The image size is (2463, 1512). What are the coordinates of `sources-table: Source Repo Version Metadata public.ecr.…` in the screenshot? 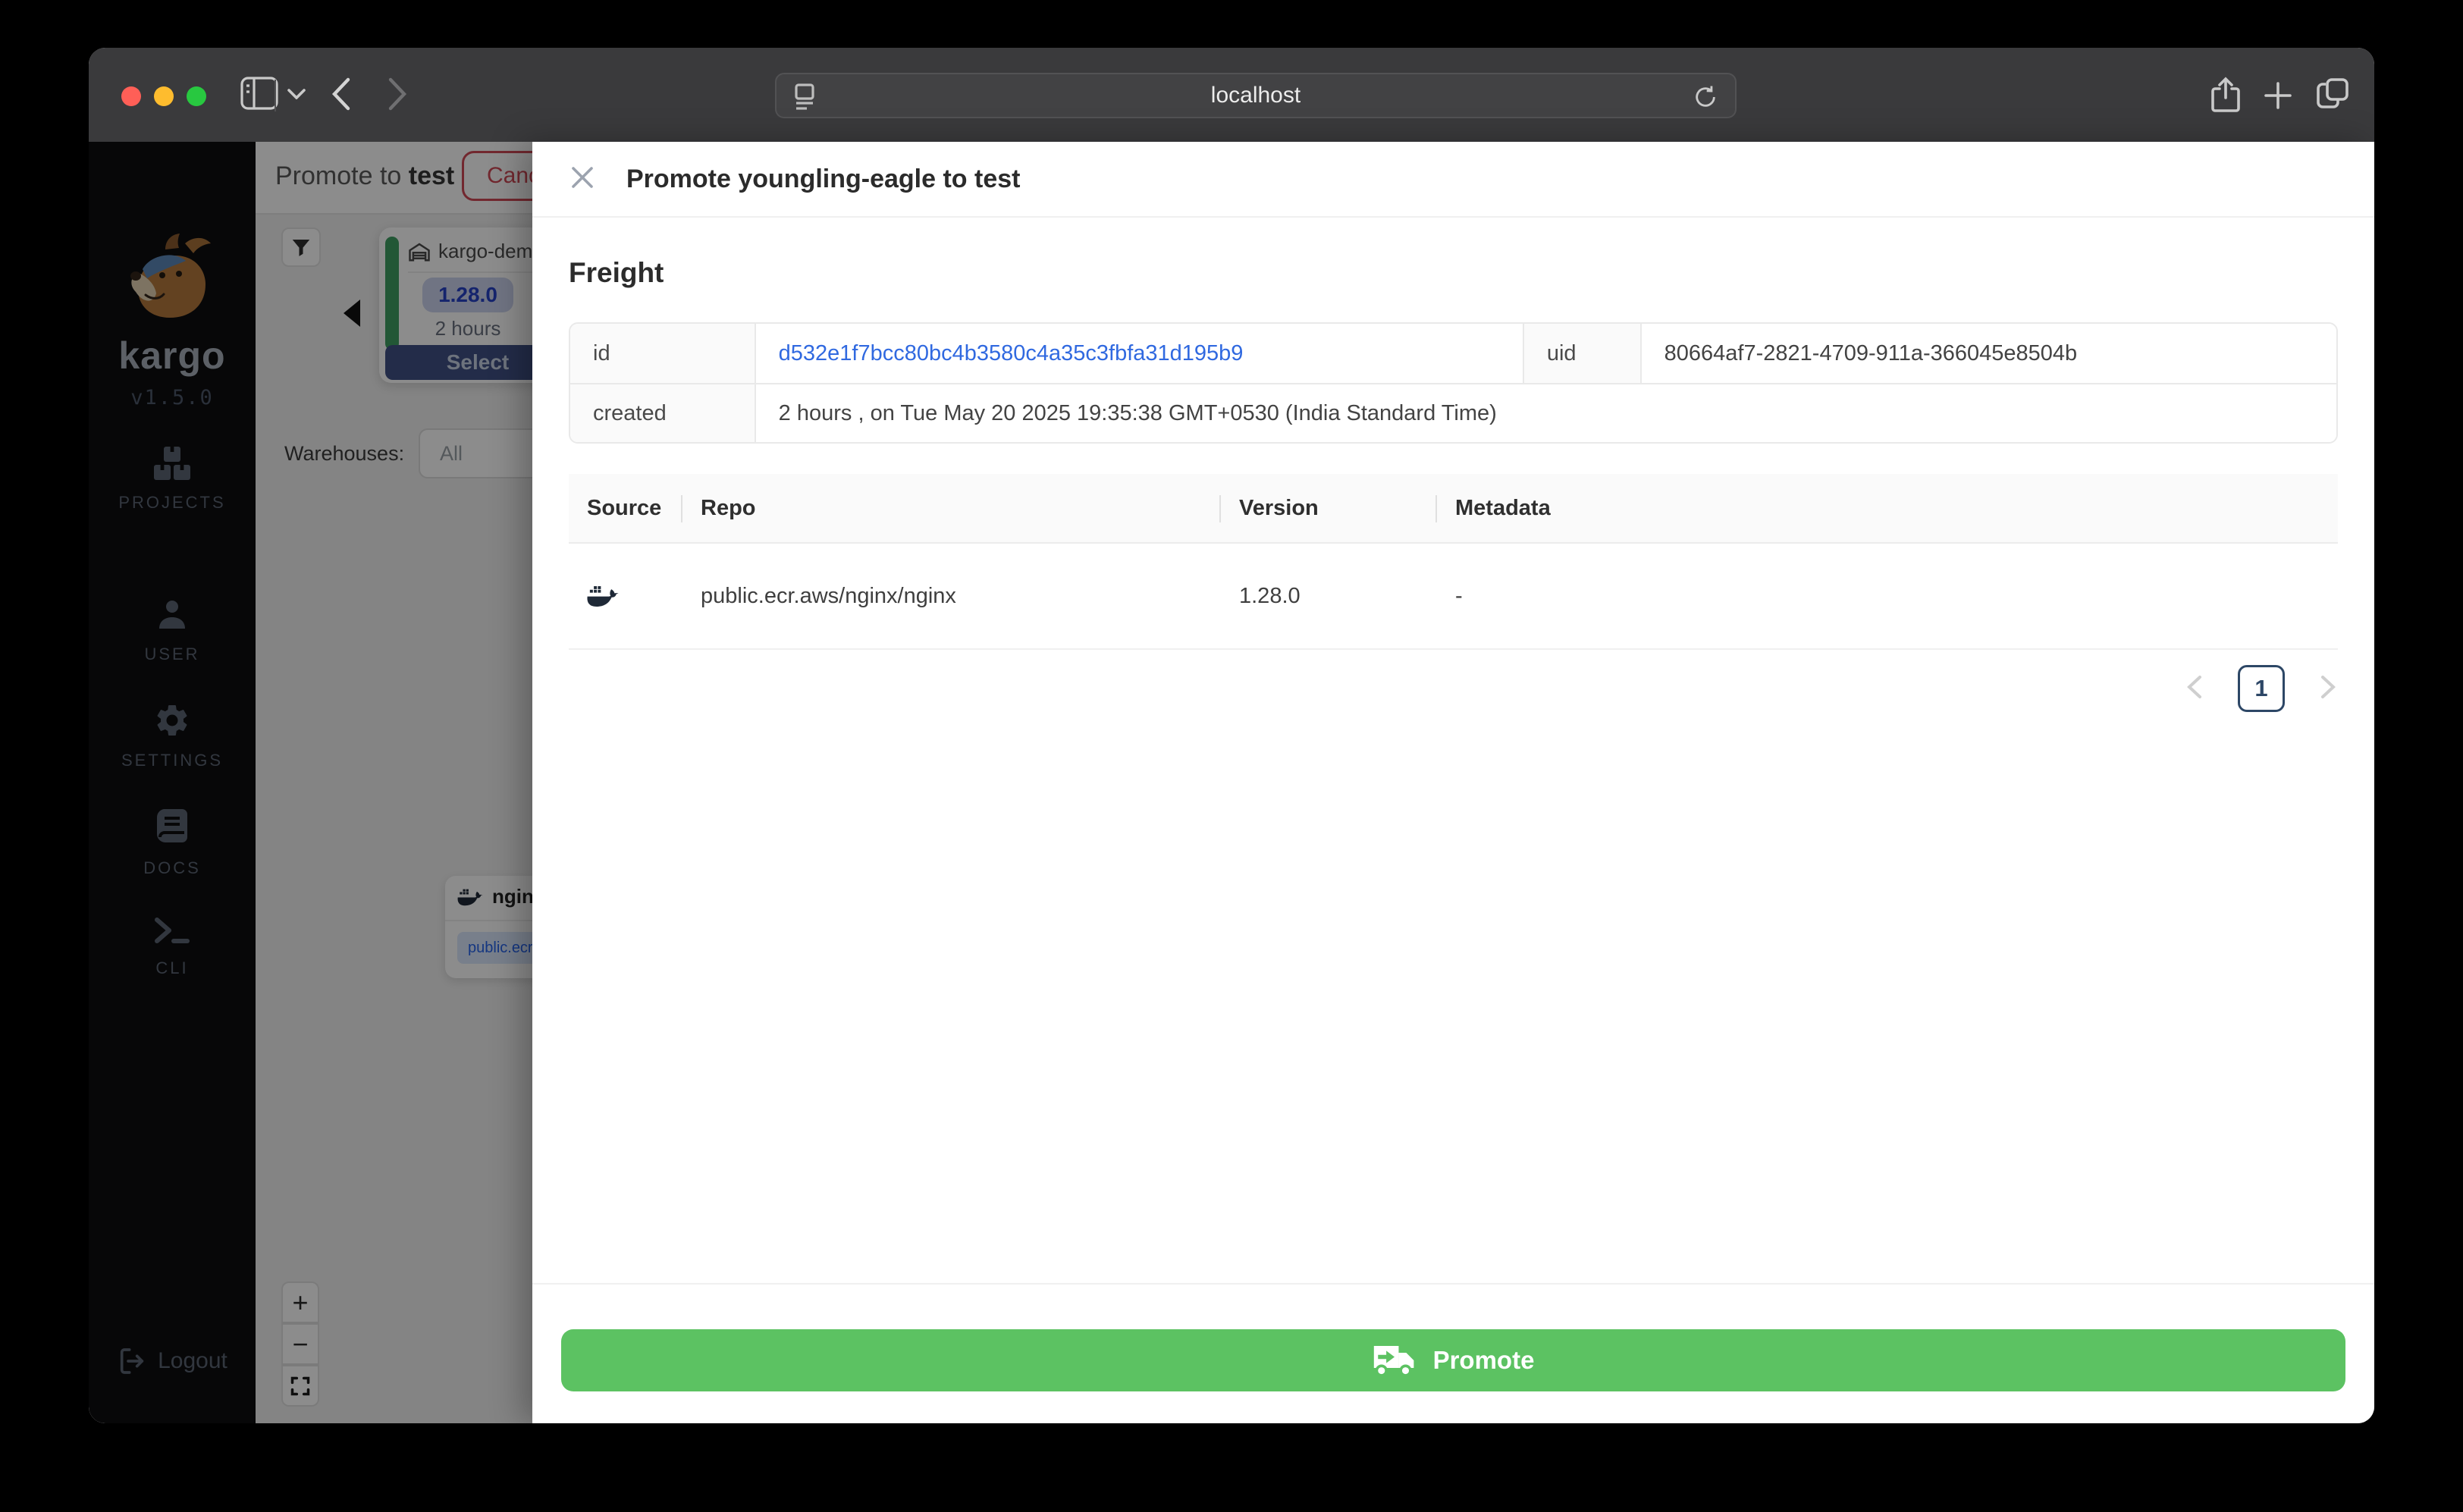 It's located at (1453, 562).